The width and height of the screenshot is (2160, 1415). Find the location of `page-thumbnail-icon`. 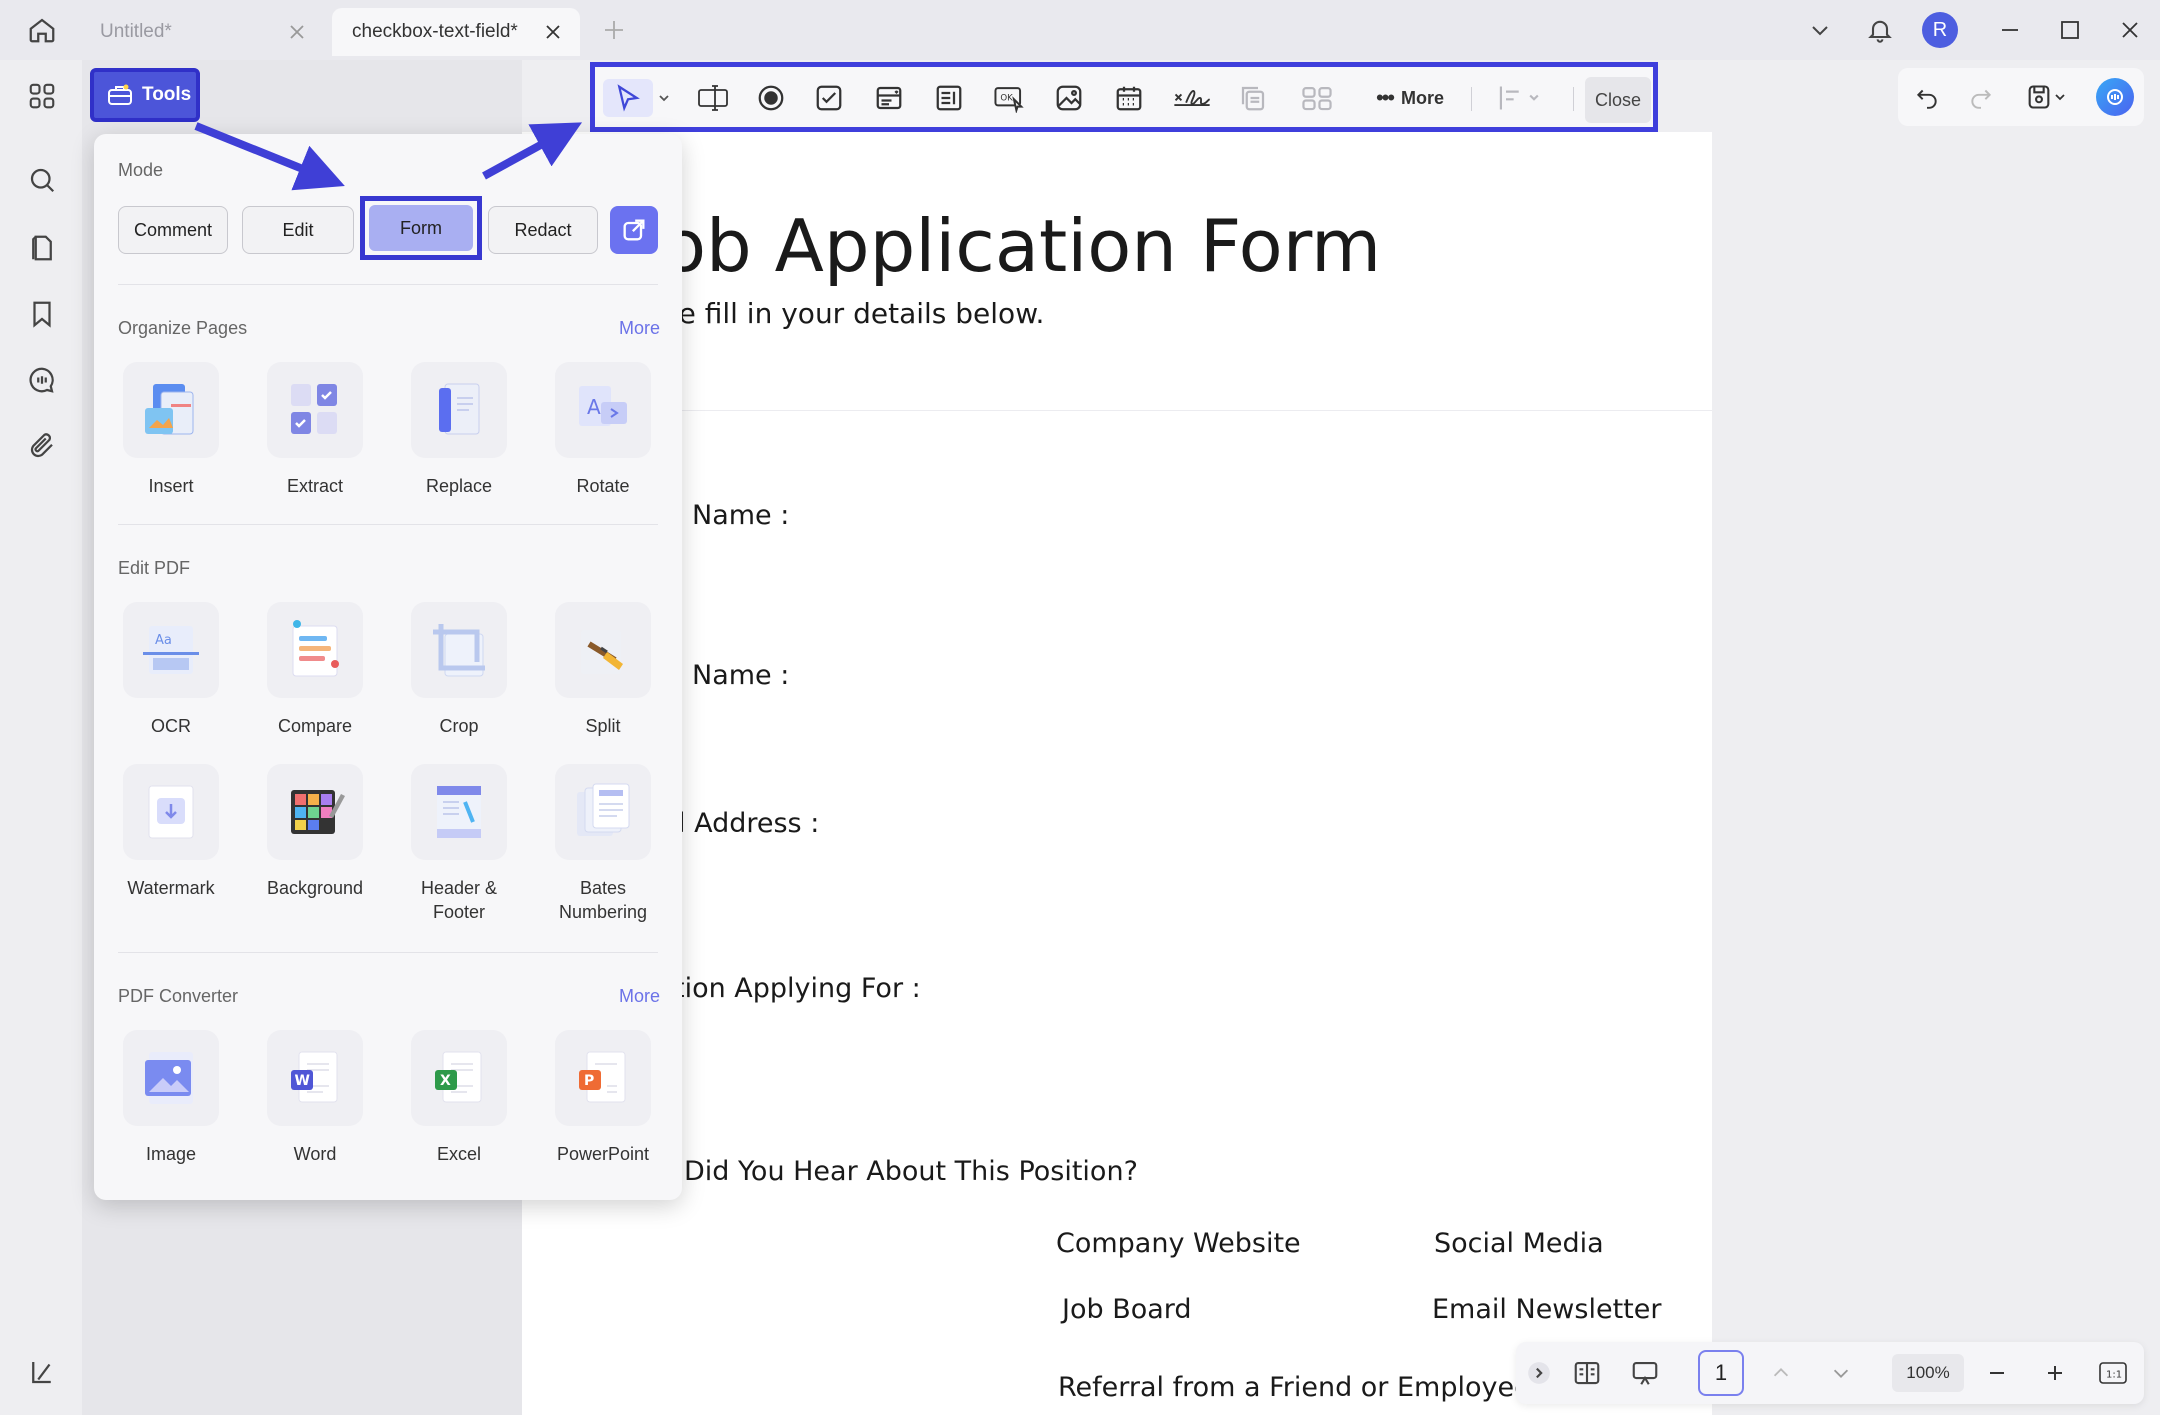

page-thumbnail-icon is located at coordinates (42, 248).